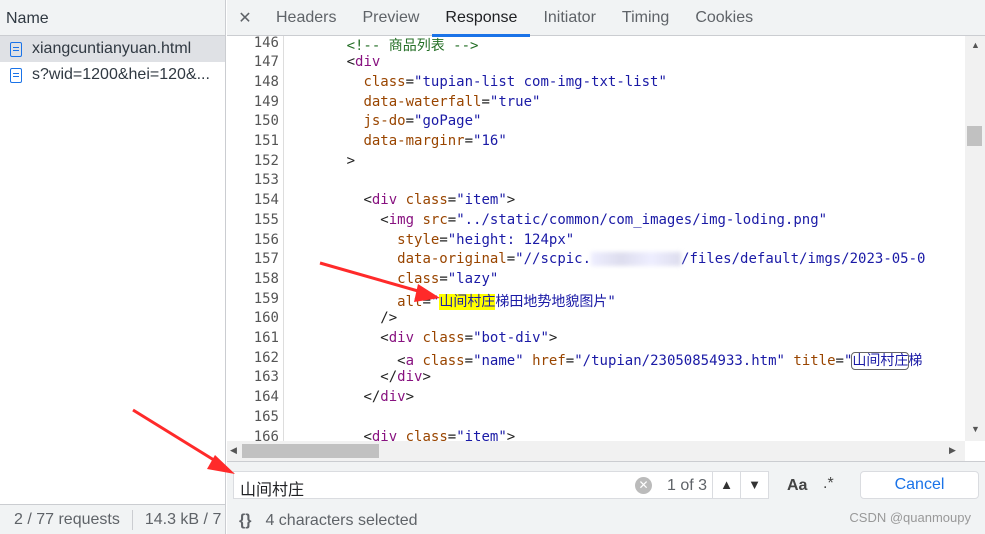 This screenshot has height=534, width=985. What do you see at coordinates (112, 18) in the screenshot?
I see `name-column-header: Name` at bounding box center [112, 18].